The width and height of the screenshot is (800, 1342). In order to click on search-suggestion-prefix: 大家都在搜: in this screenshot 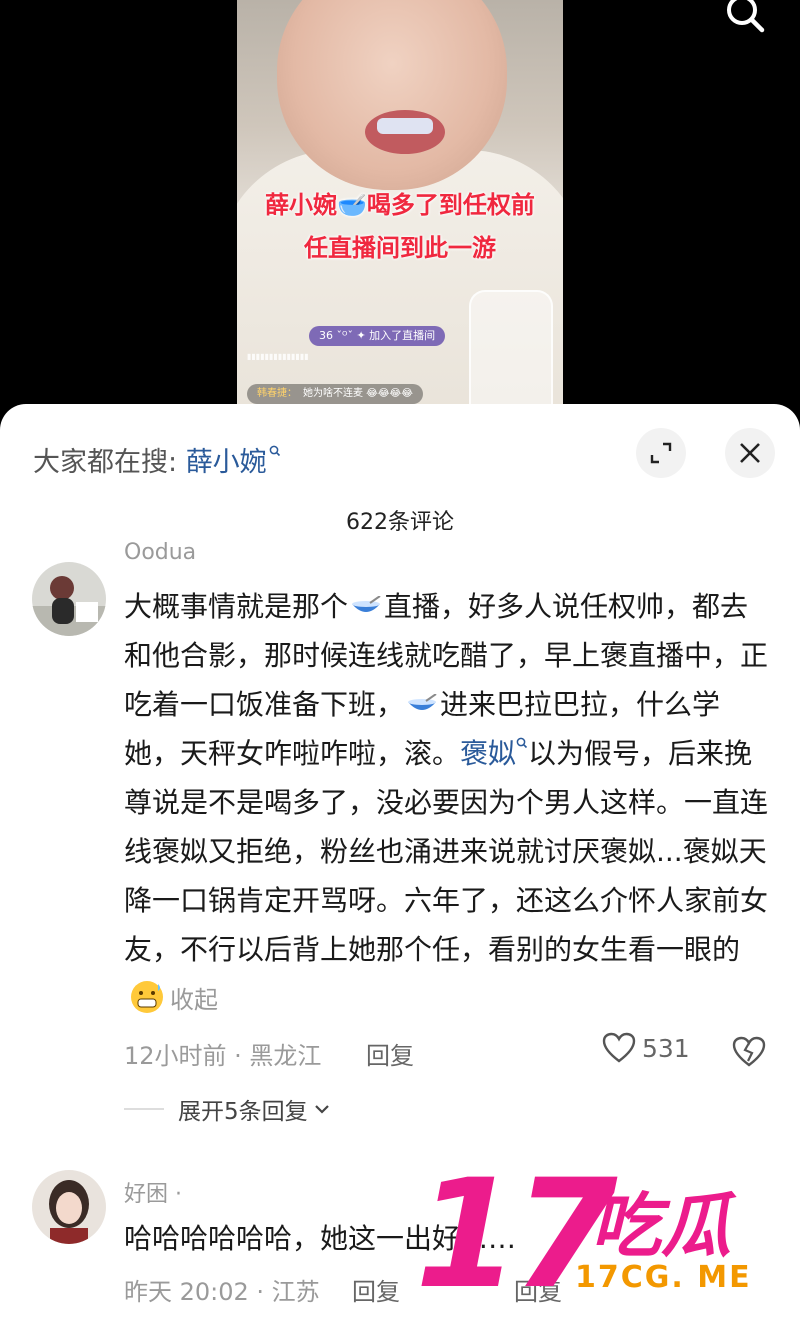, I will do `click(109, 462)`.